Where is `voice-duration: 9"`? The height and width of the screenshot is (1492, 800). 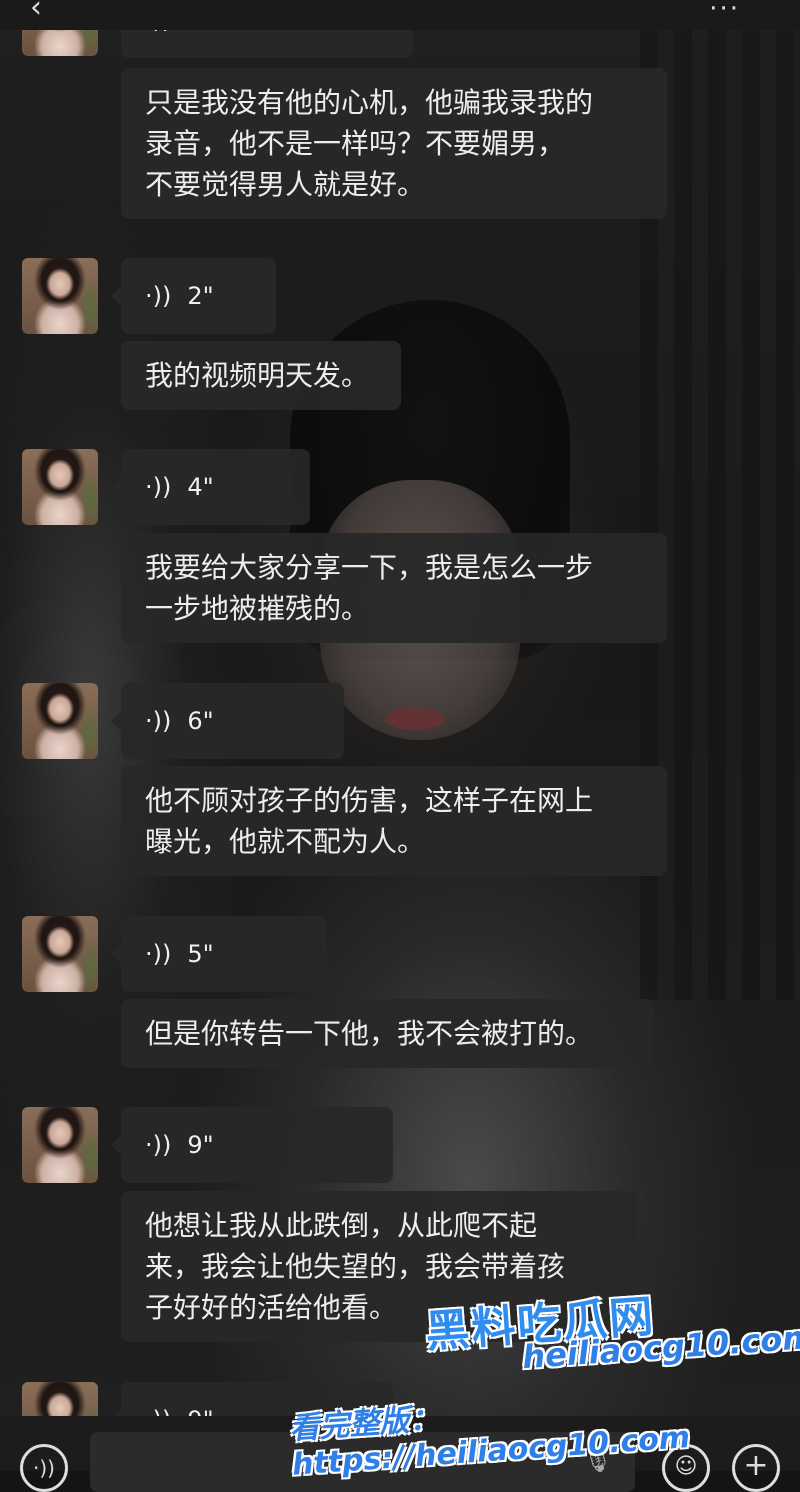
voice-duration: 9" is located at coordinates (200, 1144).